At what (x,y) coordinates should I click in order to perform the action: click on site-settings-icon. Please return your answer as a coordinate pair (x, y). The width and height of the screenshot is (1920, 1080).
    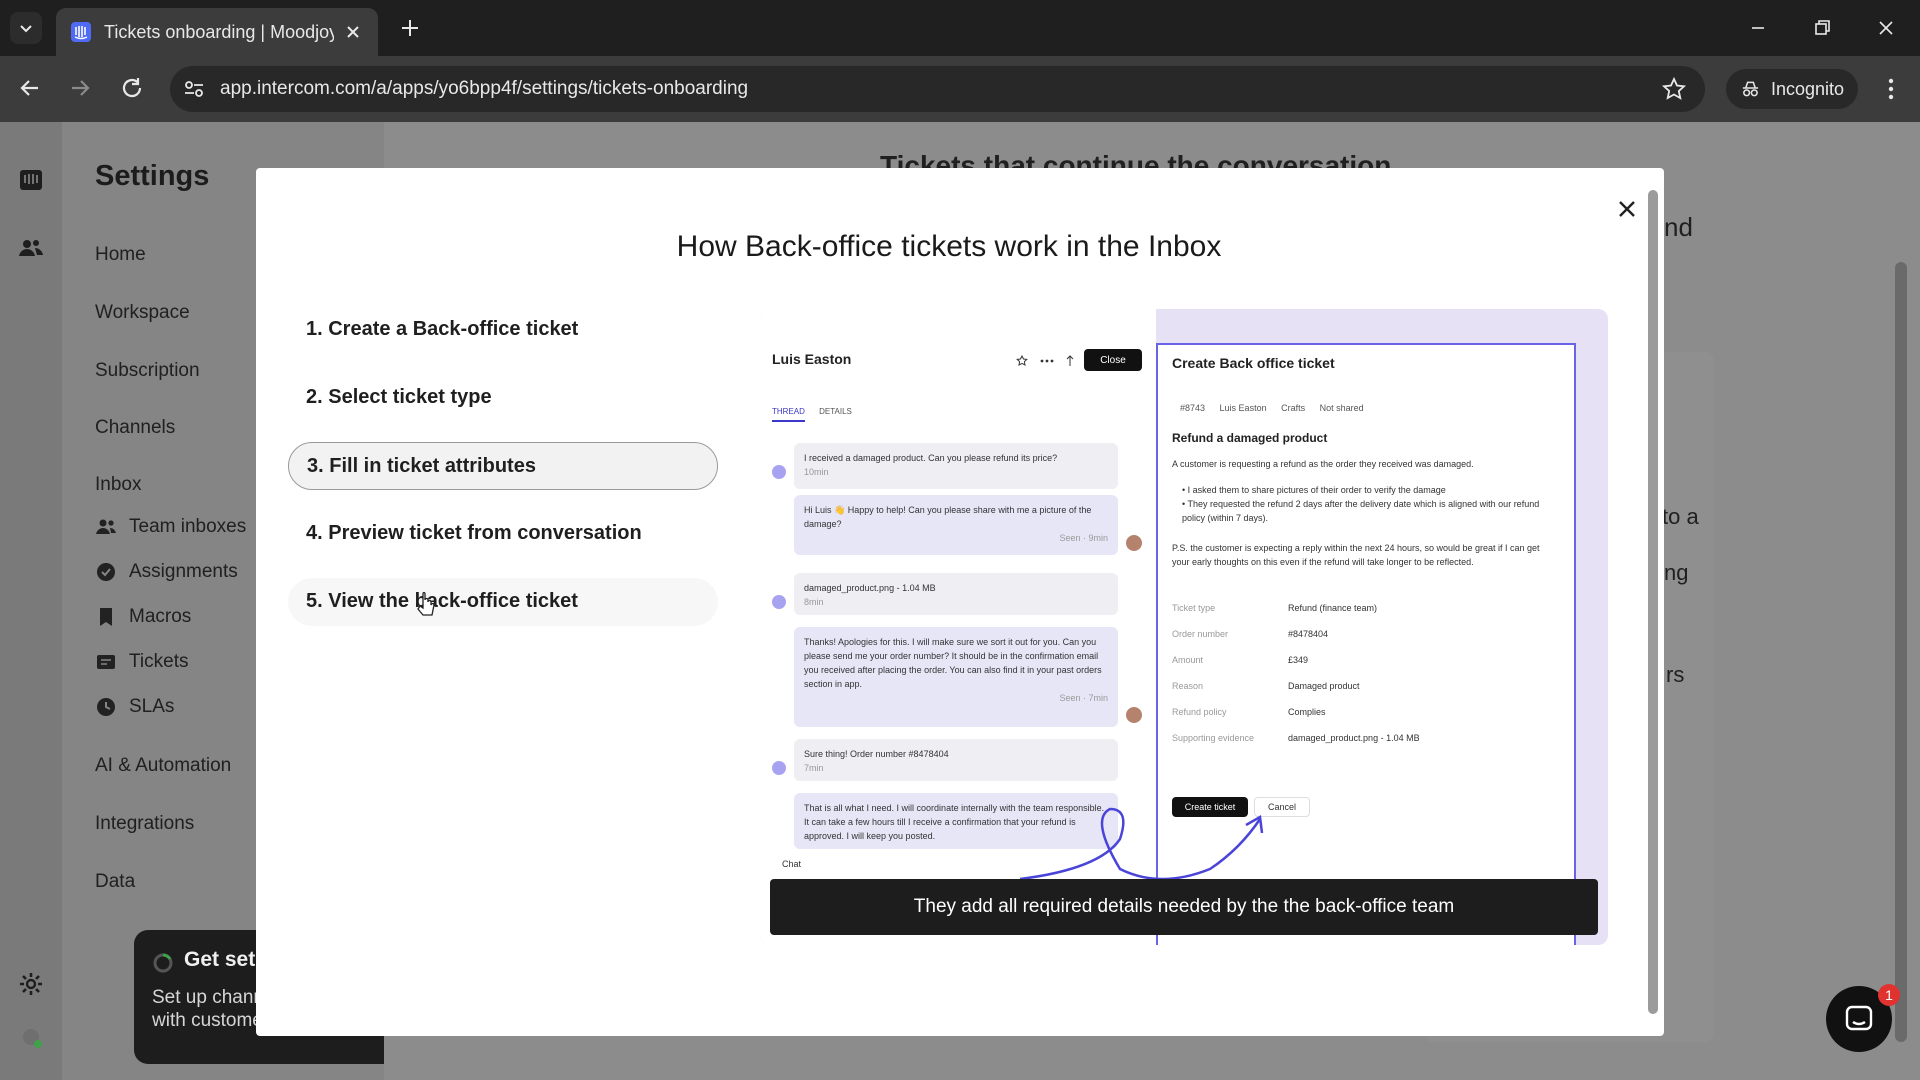
    Looking at the image, I should click on (194, 89).